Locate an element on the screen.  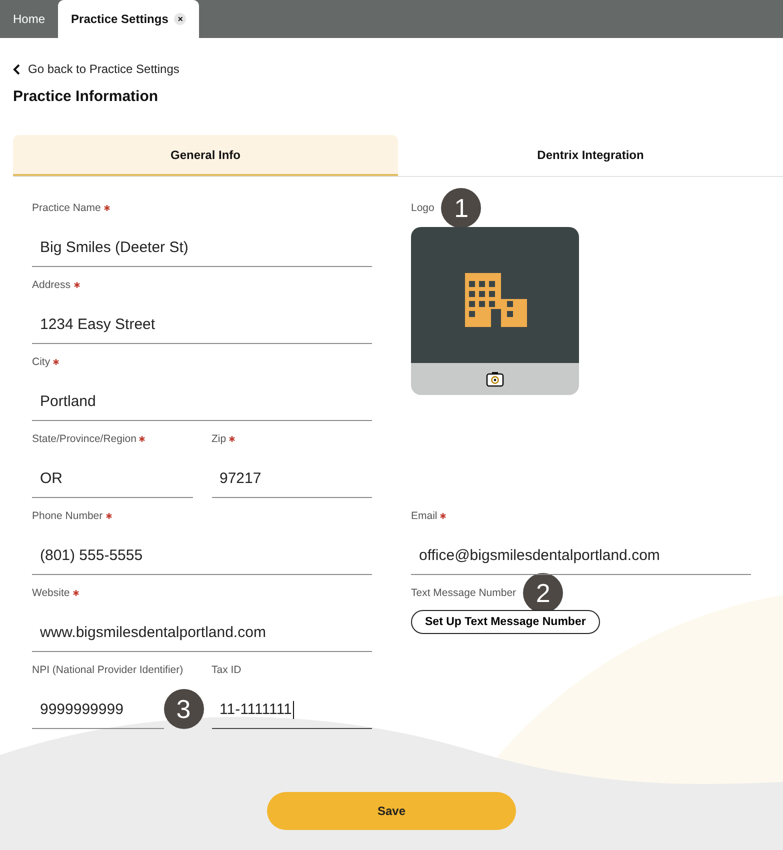
input-field: 9999999999 is located at coordinates (98, 710).